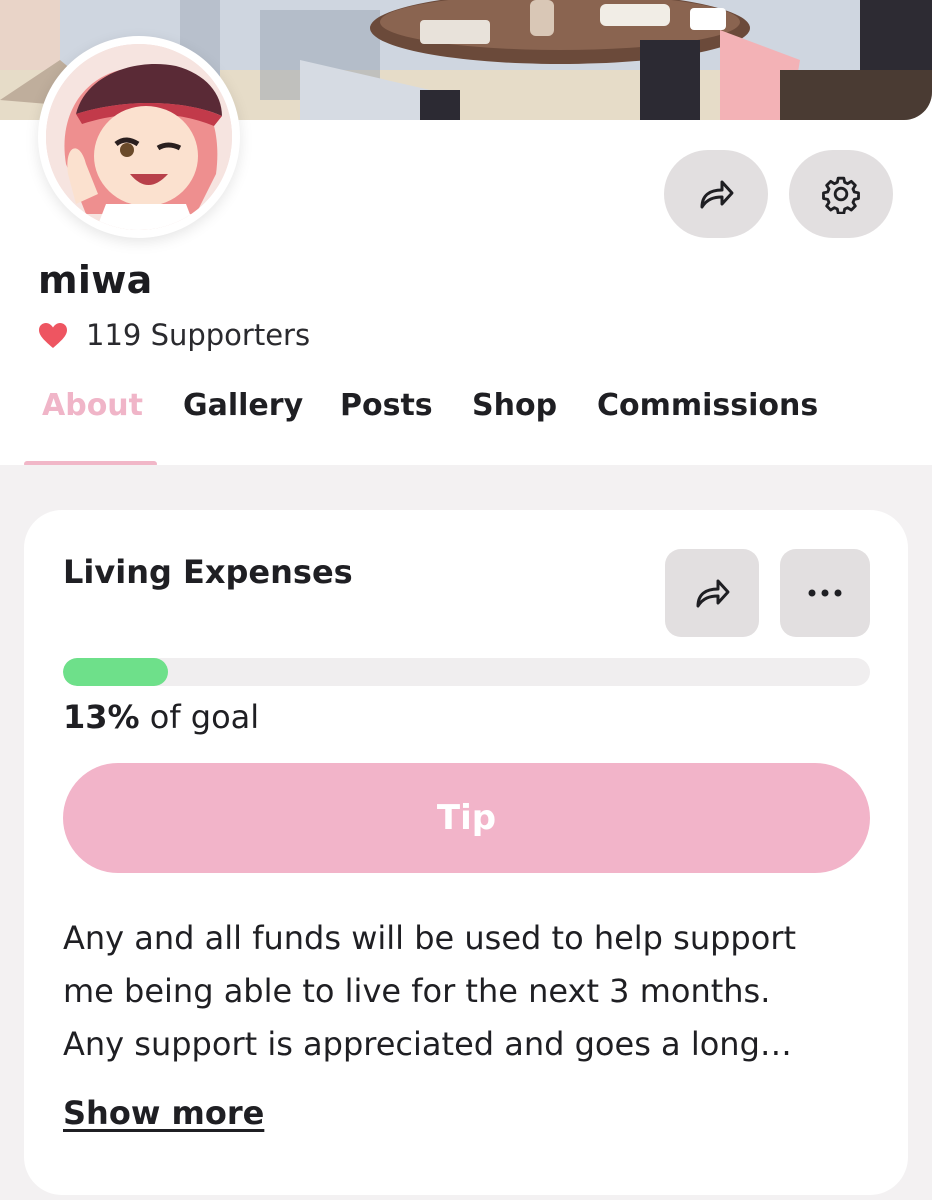 The width and height of the screenshot is (932, 1200). I want to click on tip-button: Tip, so click(466, 818).